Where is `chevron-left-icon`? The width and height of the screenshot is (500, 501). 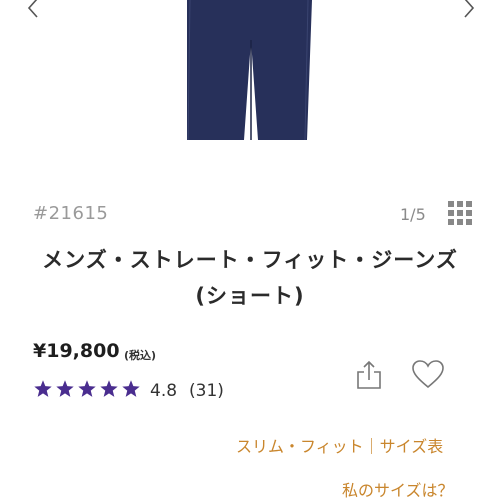 chevron-left-icon is located at coordinates (34, 10).